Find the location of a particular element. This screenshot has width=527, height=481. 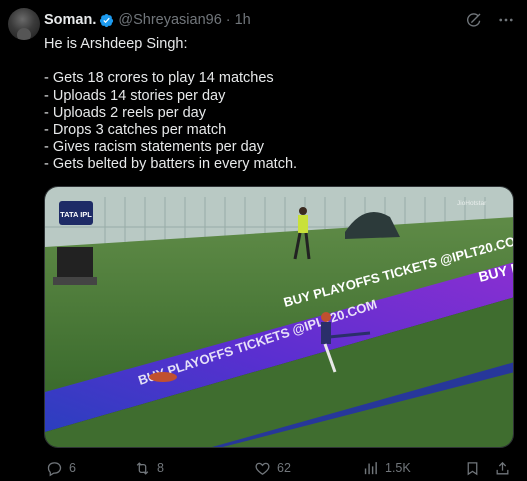

grok-icon is located at coordinates (474, 20).